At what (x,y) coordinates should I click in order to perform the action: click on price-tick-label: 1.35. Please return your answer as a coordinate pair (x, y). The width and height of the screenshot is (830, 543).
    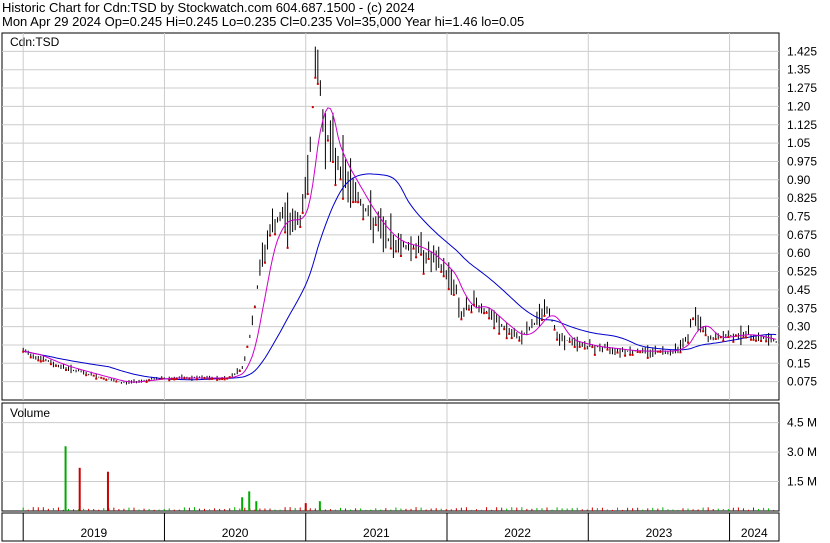
    Looking at the image, I should click on (799, 70).